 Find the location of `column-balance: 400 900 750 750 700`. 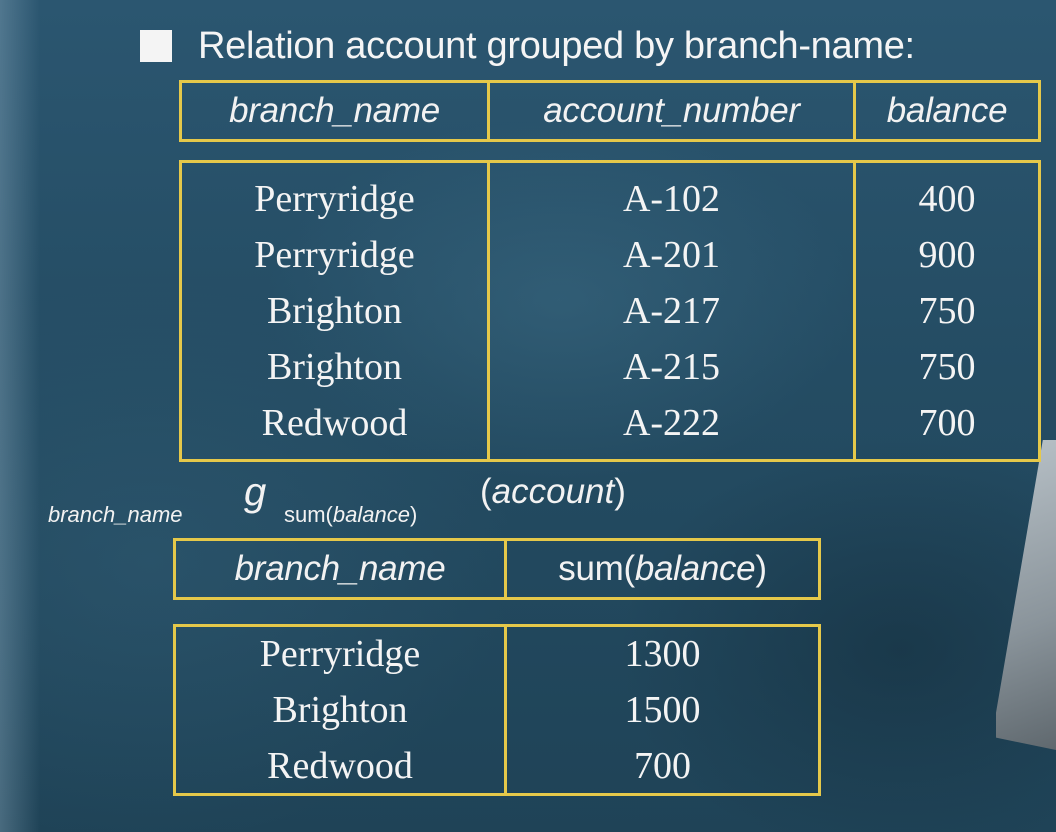

column-balance: 400 900 750 750 700 is located at coordinates (945, 311).